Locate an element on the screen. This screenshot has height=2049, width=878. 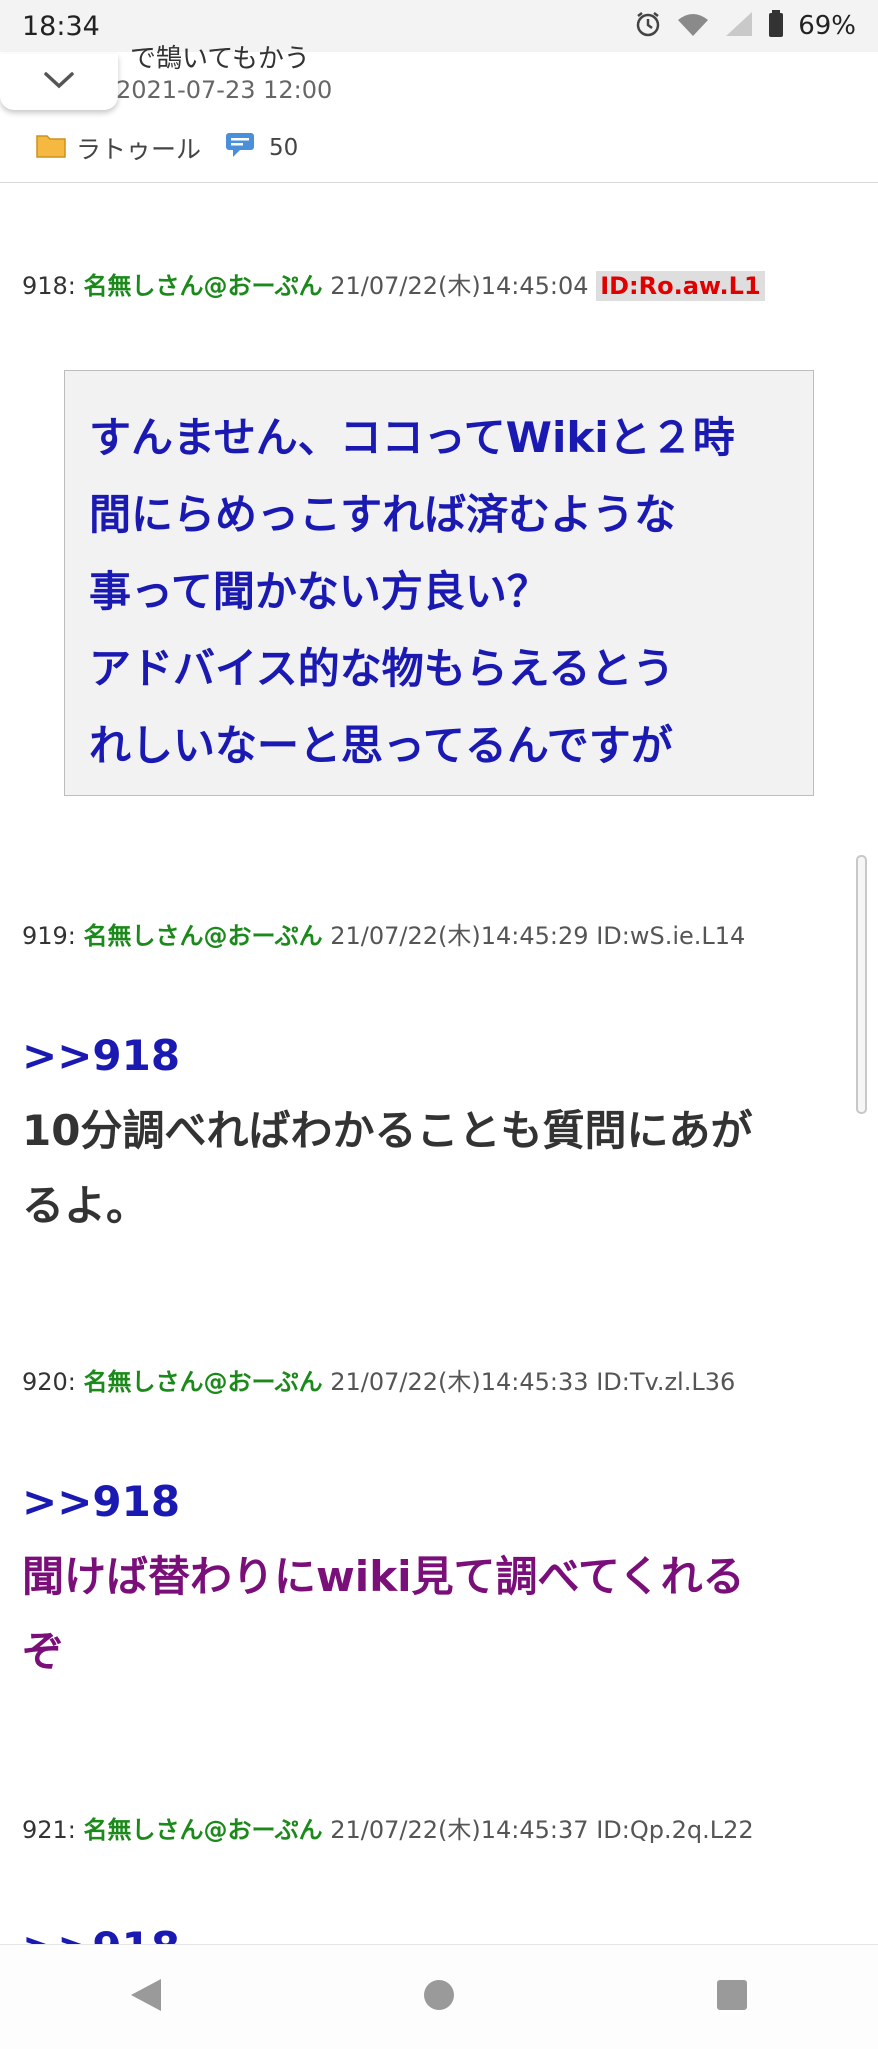
post-datetime: 21/07/22(木)14:45:37 is located at coordinates (459, 1830).